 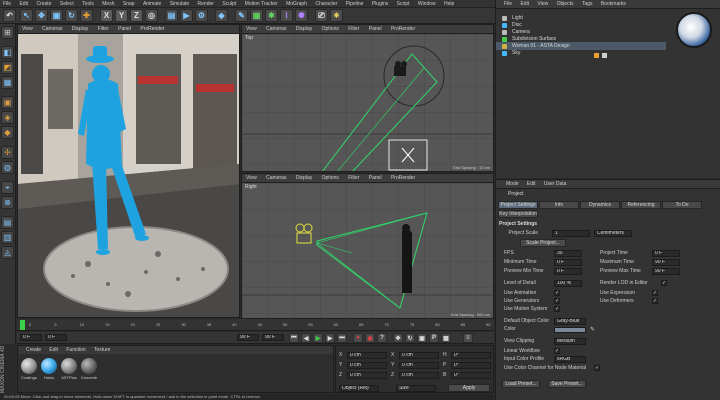 I want to click on right-vp-menu-panel: Panel, so click(x=375, y=178).